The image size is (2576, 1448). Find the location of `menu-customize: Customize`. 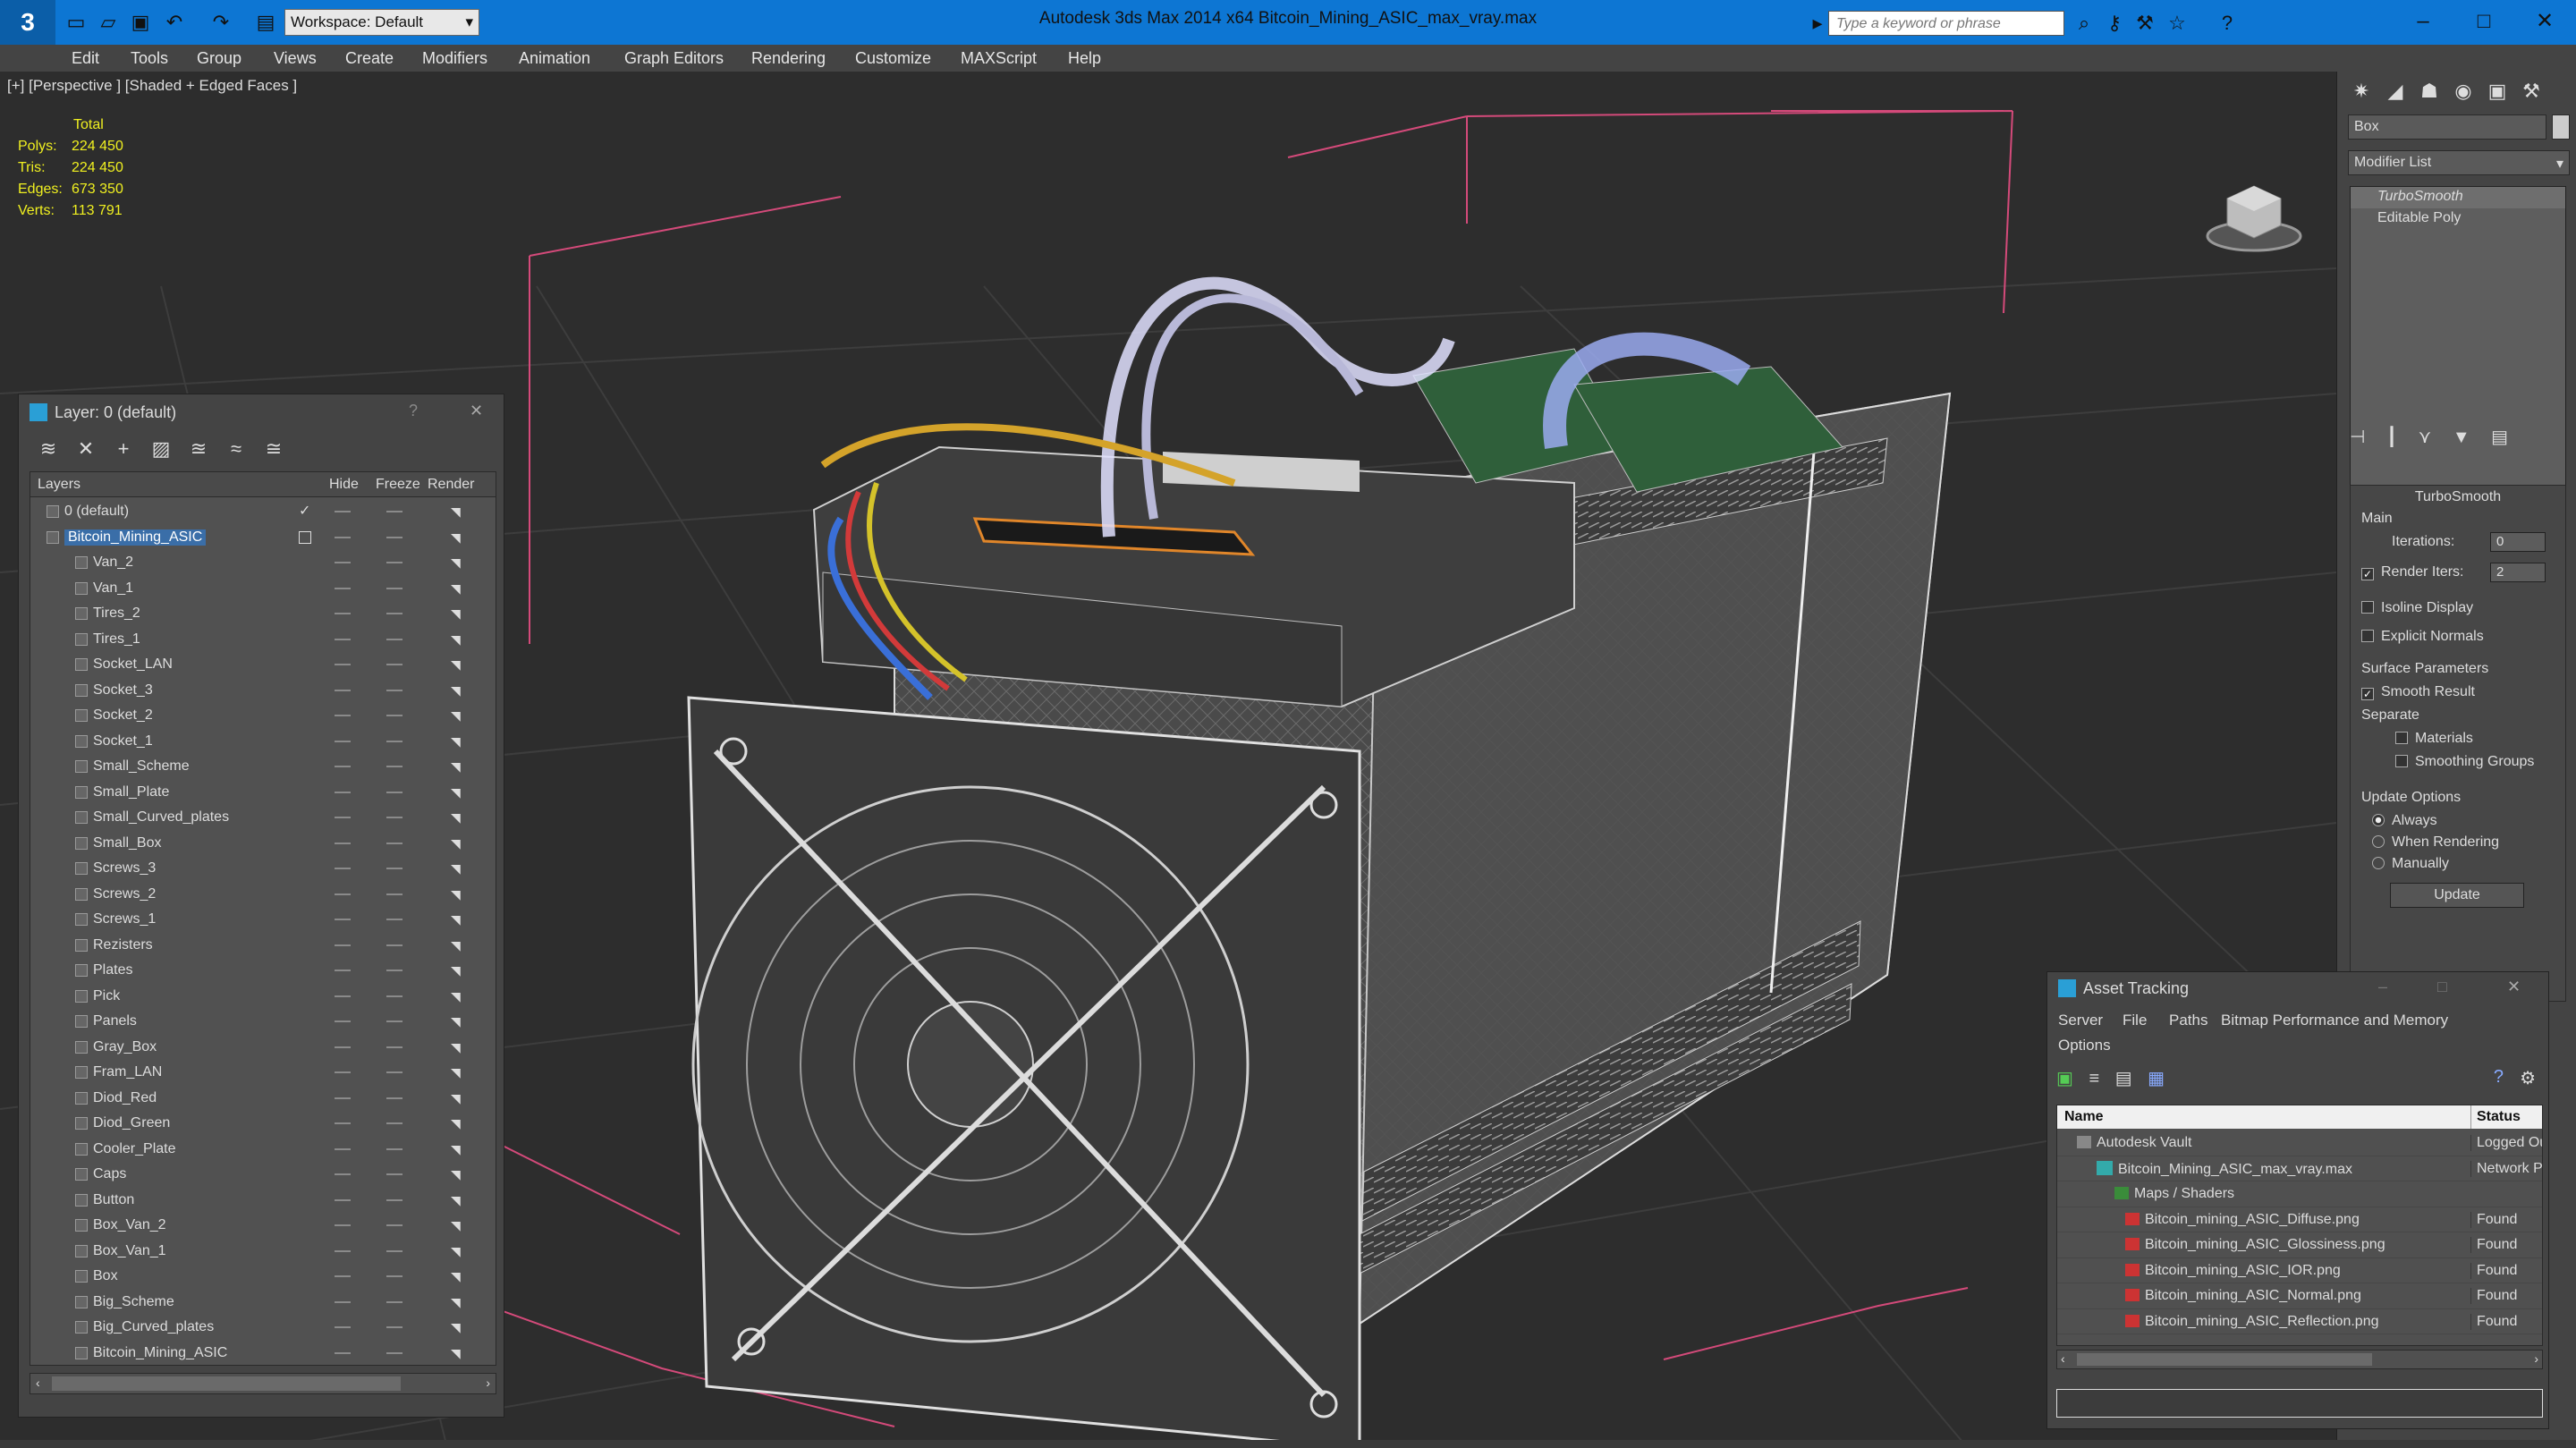

menu-customize: Customize is located at coordinates (893, 58).